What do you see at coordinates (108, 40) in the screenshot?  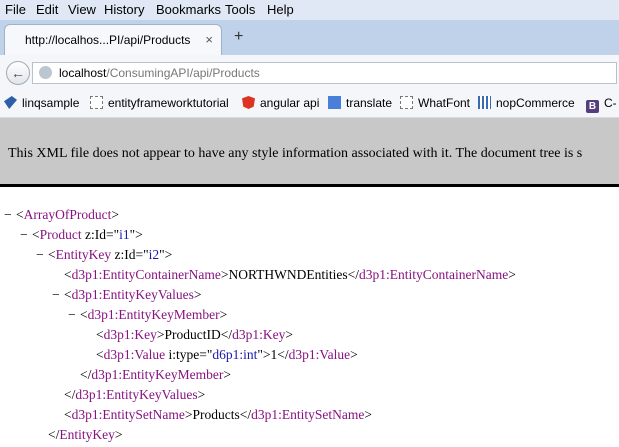 I see `tab-title: http://localhos...PI/api/Products` at bounding box center [108, 40].